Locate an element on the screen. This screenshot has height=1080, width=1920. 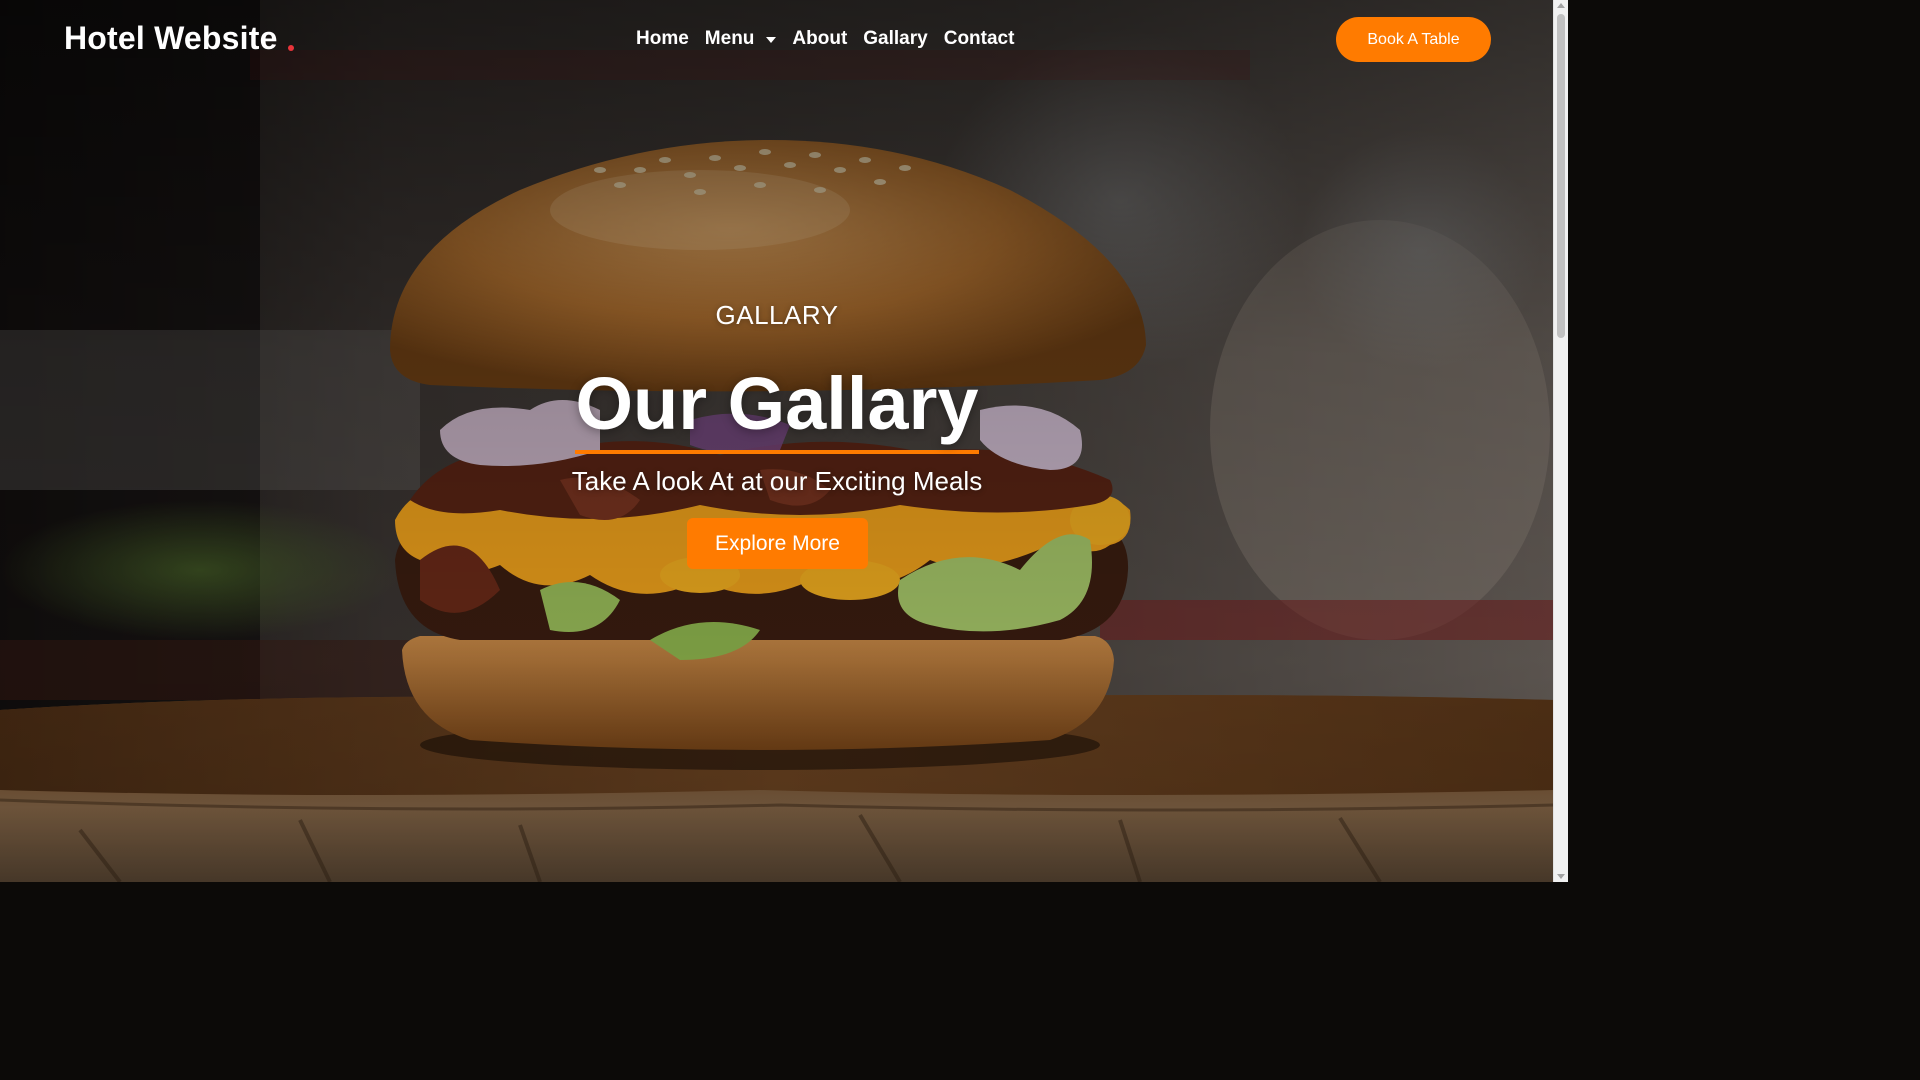
explore-more-button: Explore More is located at coordinates (777, 543).